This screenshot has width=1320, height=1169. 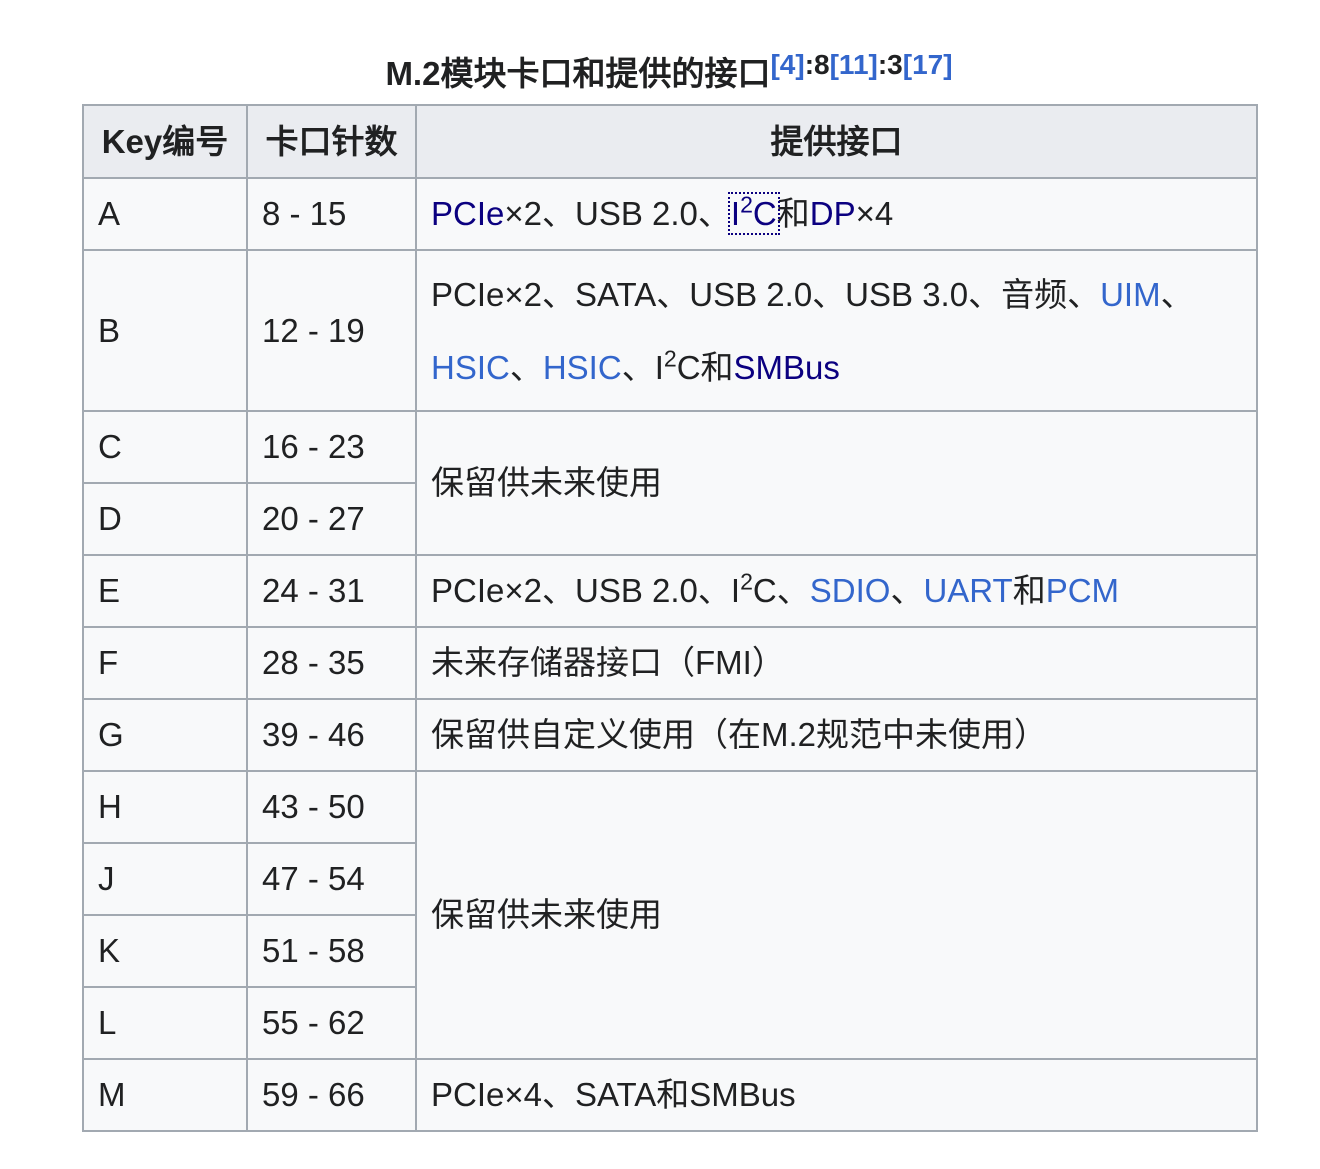 I want to click on pins-cell: 43 - 50, so click(x=331, y=807).